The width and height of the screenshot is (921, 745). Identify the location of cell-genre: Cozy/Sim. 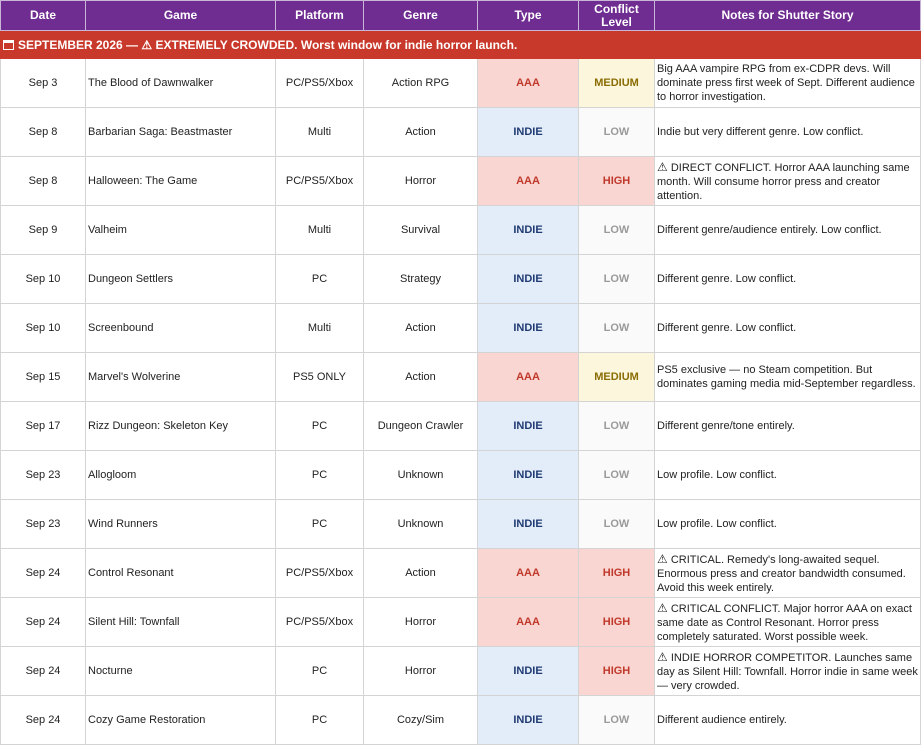
(420, 720).